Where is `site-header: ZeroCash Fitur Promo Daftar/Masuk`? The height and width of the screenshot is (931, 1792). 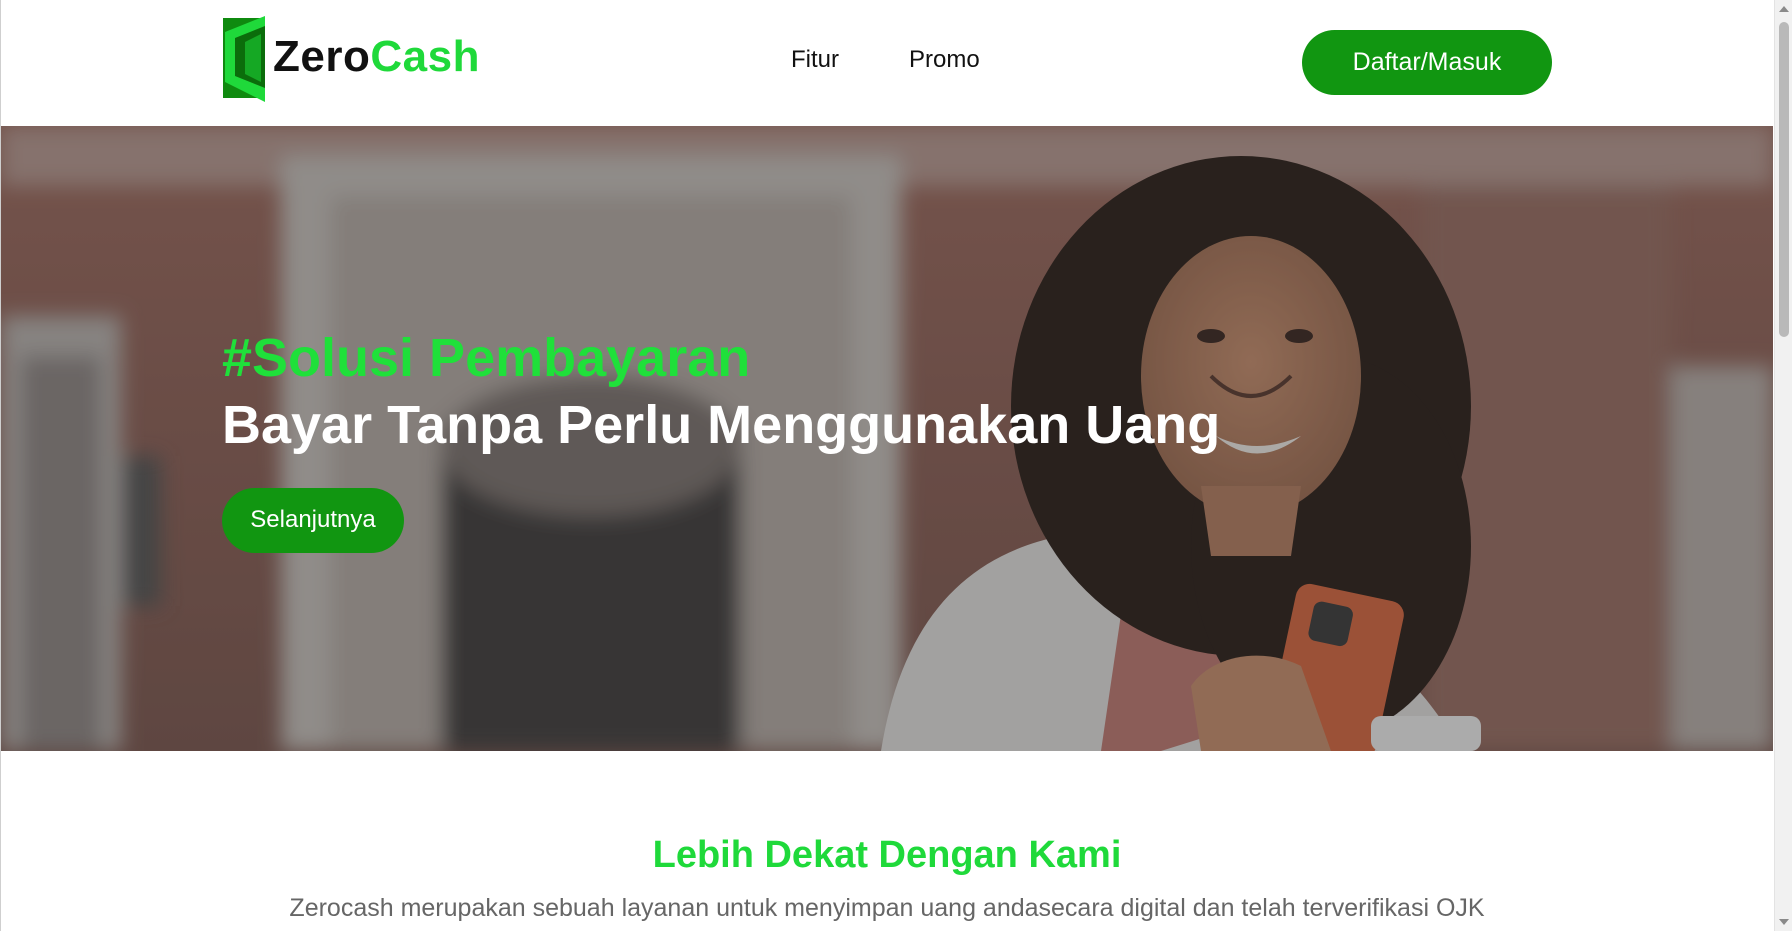
site-header: ZeroCash Fitur Promo Daftar/Masuk is located at coordinates (887, 63).